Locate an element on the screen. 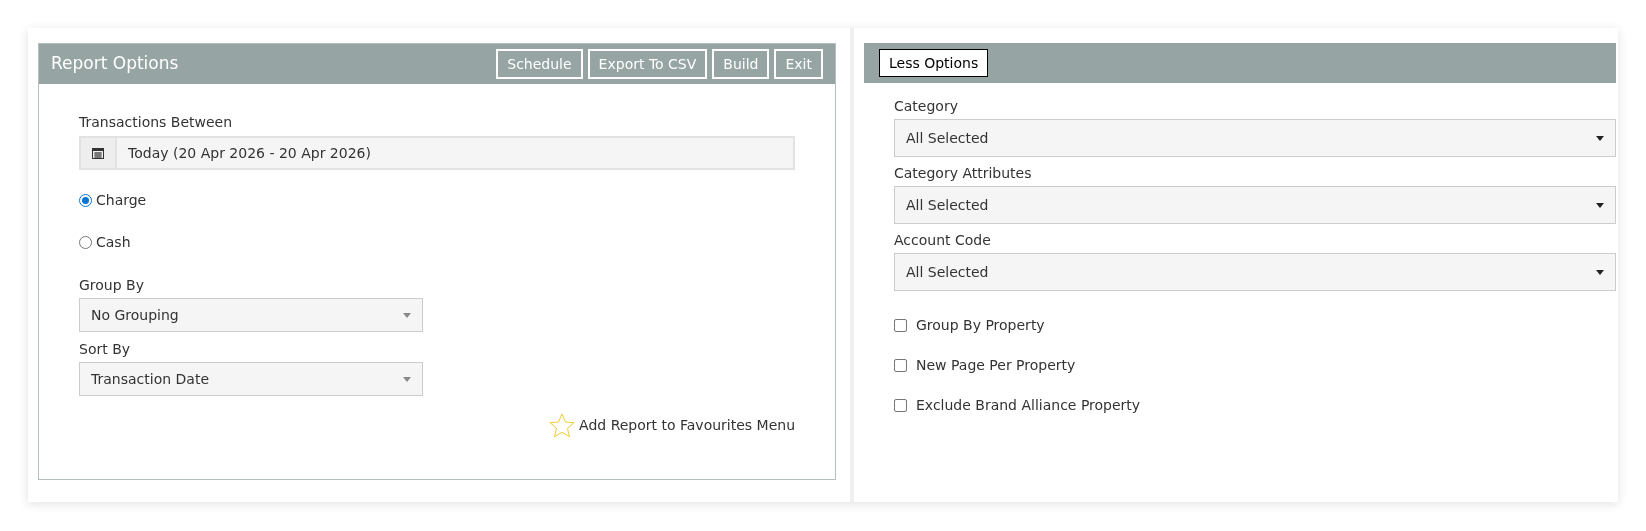  field-label: Category Attributes is located at coordinates (963, 173).